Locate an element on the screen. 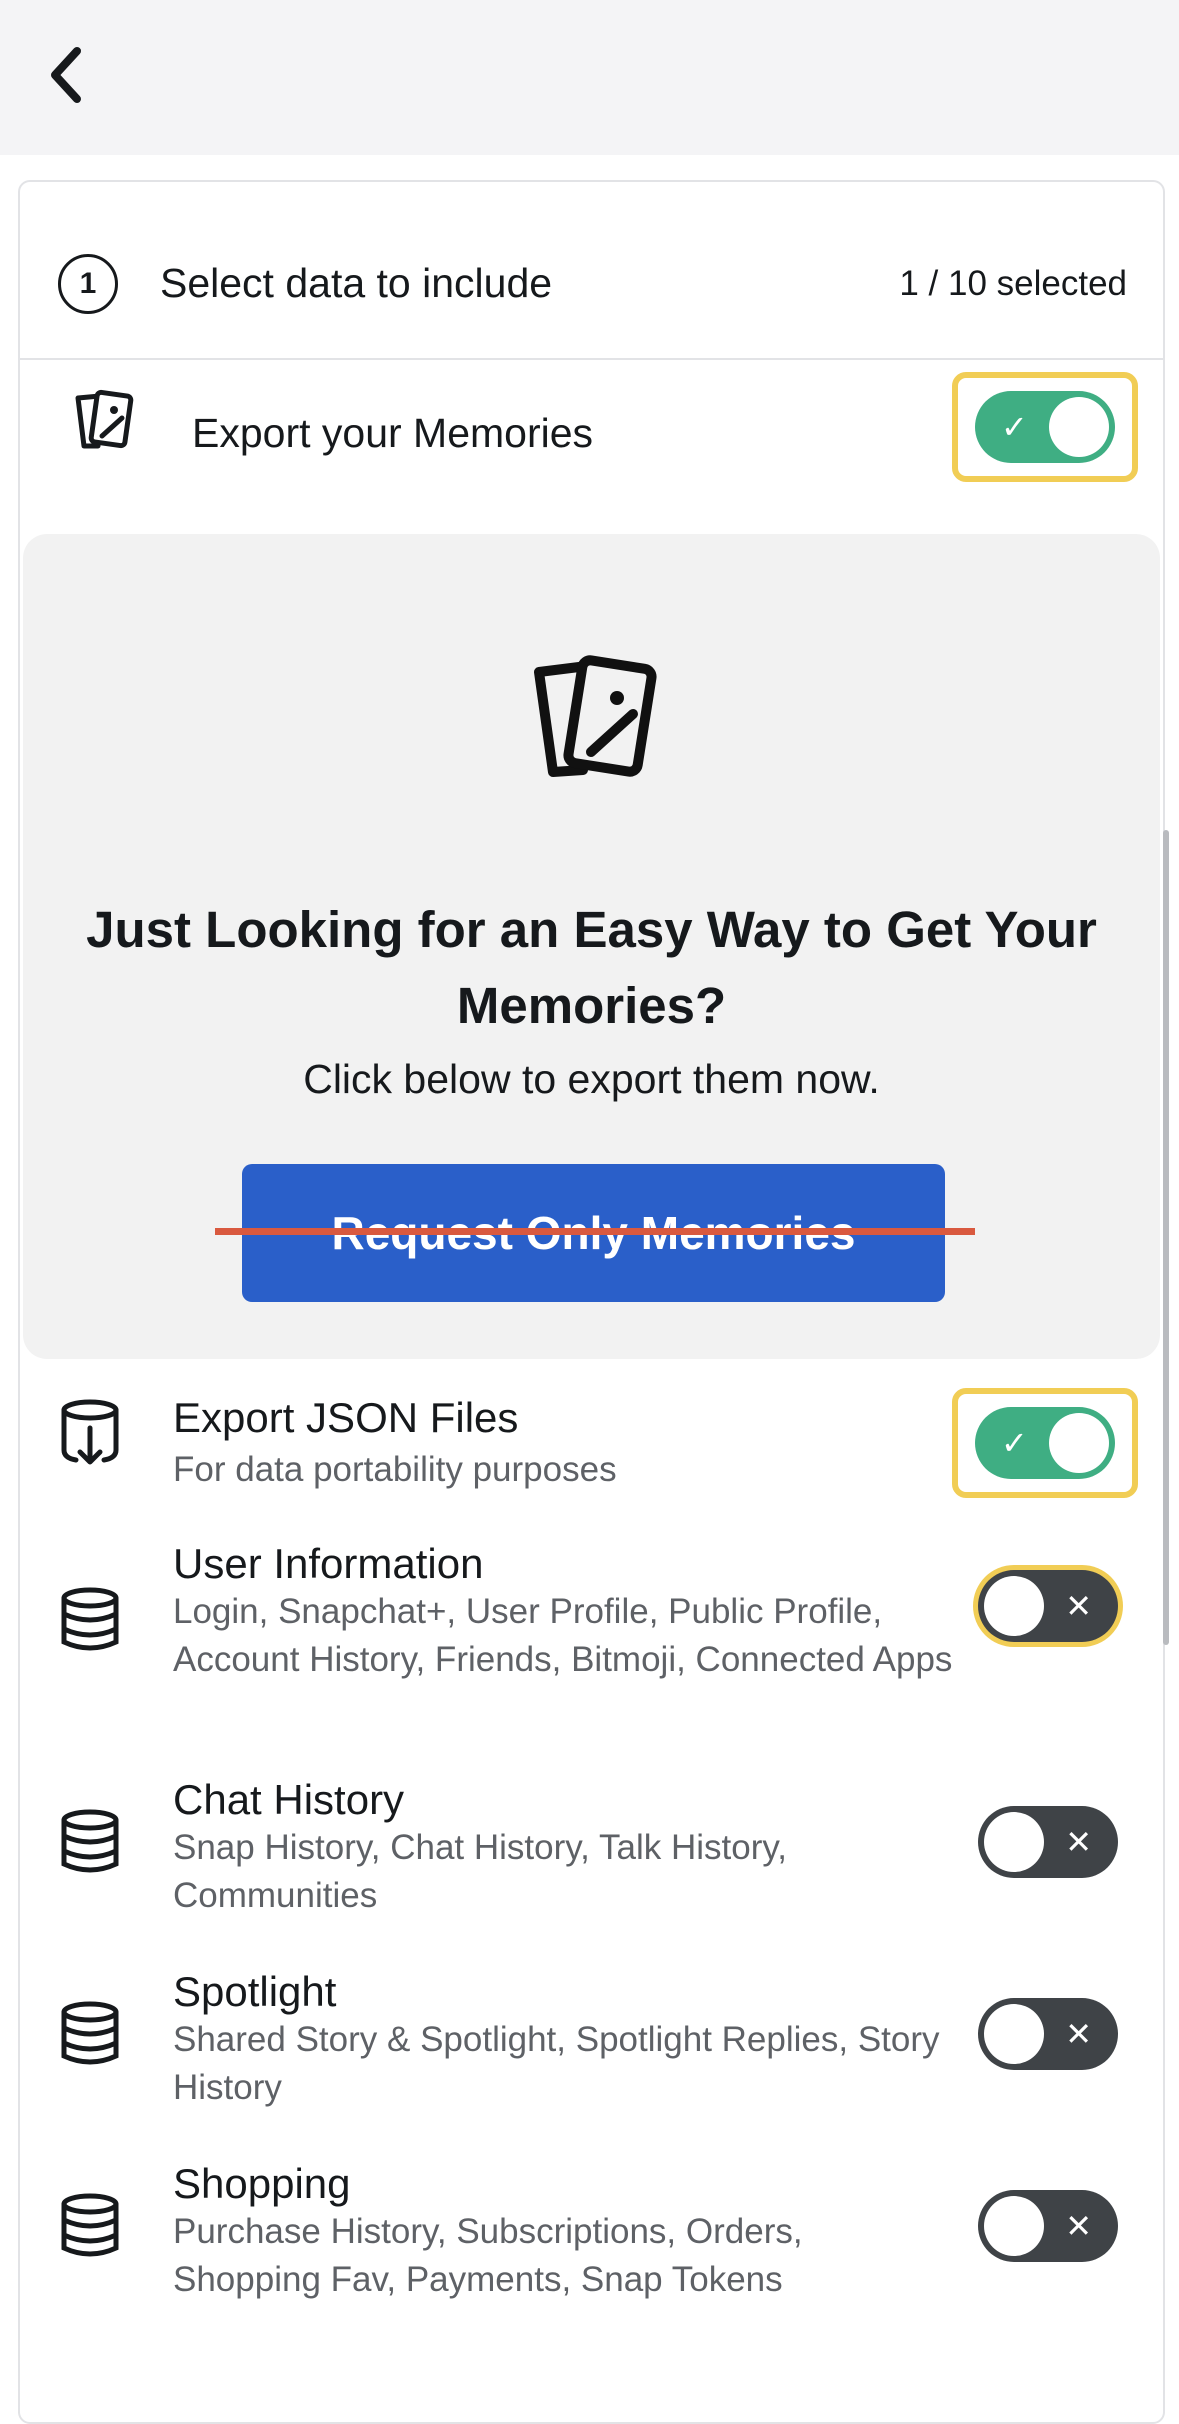 Image resolution: width=1179 pixels, height=2424 pixels. chevron-left-icon is located at coordinates (66, 75).